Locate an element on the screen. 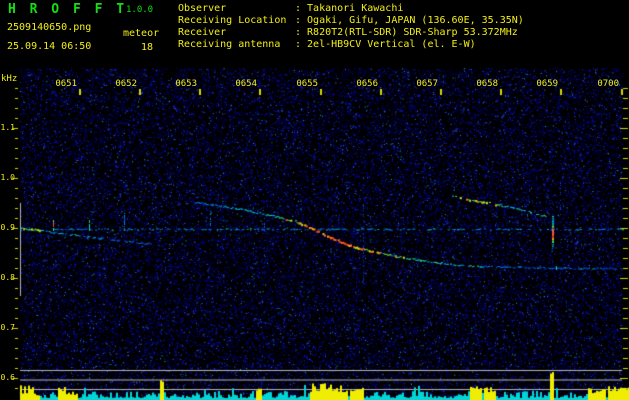 The image size is (629, 400). freq-tick-label: 1.0 is located at coordinates (7, 177).